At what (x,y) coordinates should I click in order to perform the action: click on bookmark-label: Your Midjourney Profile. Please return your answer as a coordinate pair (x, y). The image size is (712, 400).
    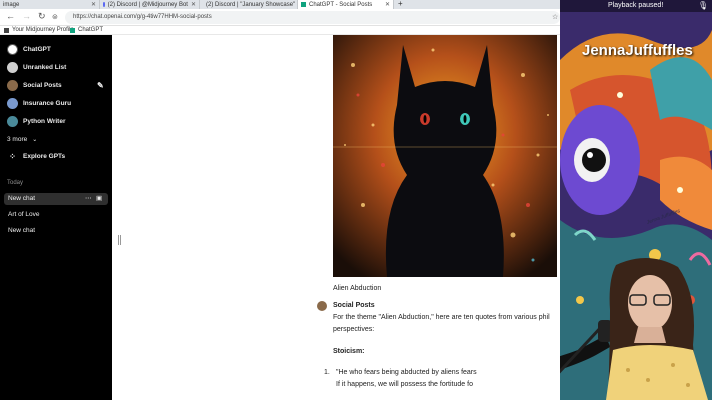
    Looking at the image, I should click on (43, 30).